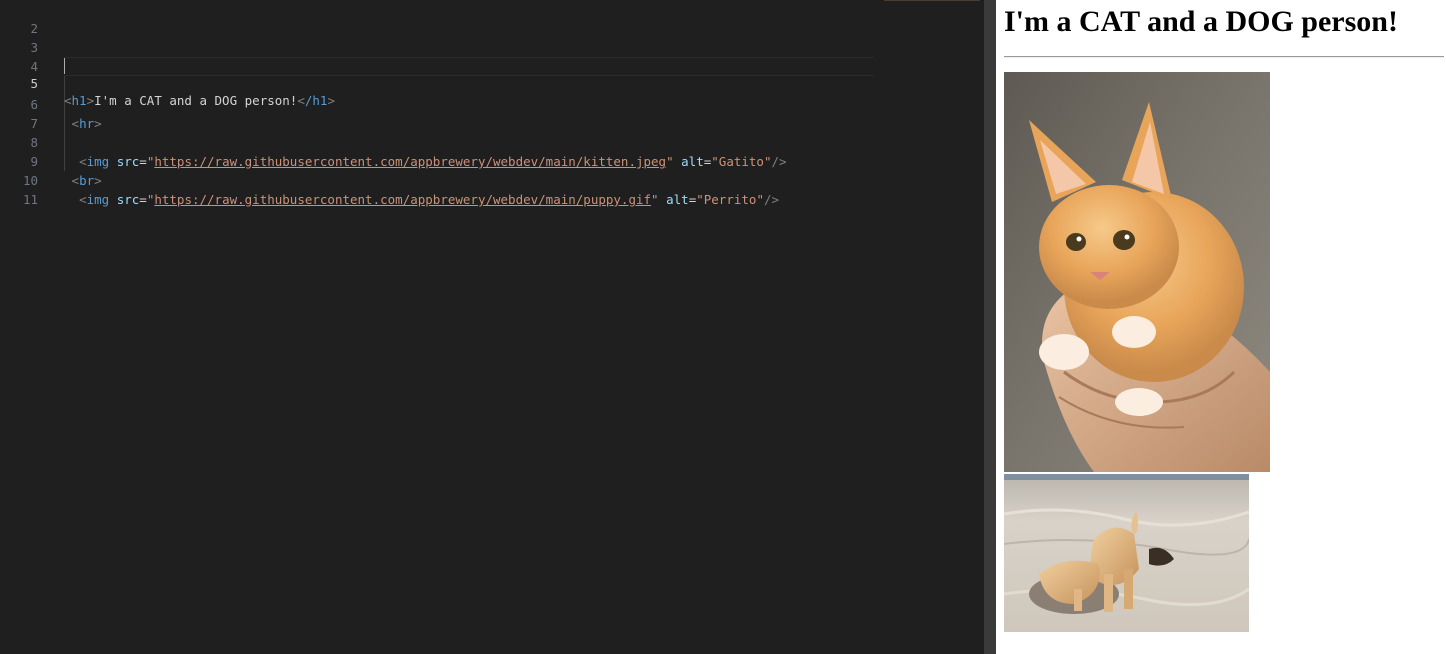 This screenshot has width=1446, height=654. I want to click on preview-horizontal-rule, so click(1224, 57).